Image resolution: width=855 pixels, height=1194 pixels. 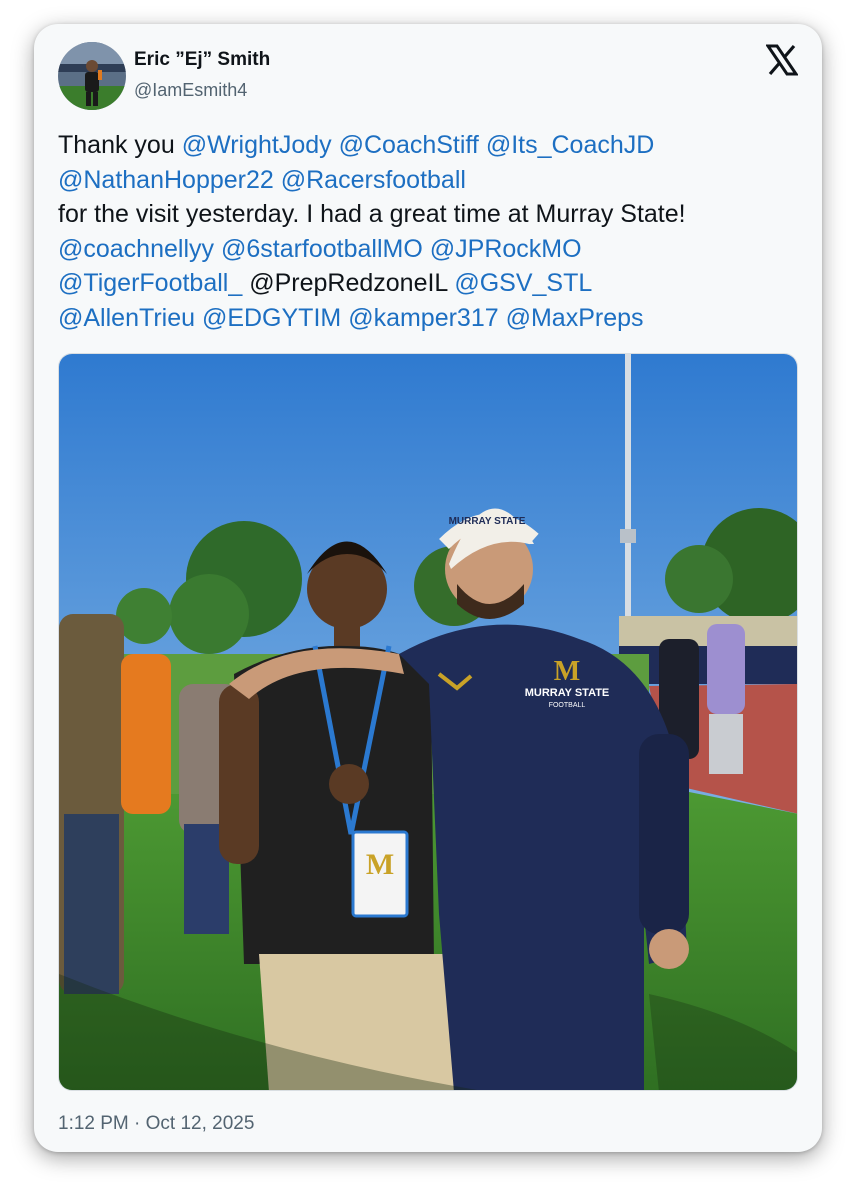 What do you see at coordinates (570, 145) in the screenshot?
I see `mention-link: @Its_CoachJD` at bounding box center [570, 145].